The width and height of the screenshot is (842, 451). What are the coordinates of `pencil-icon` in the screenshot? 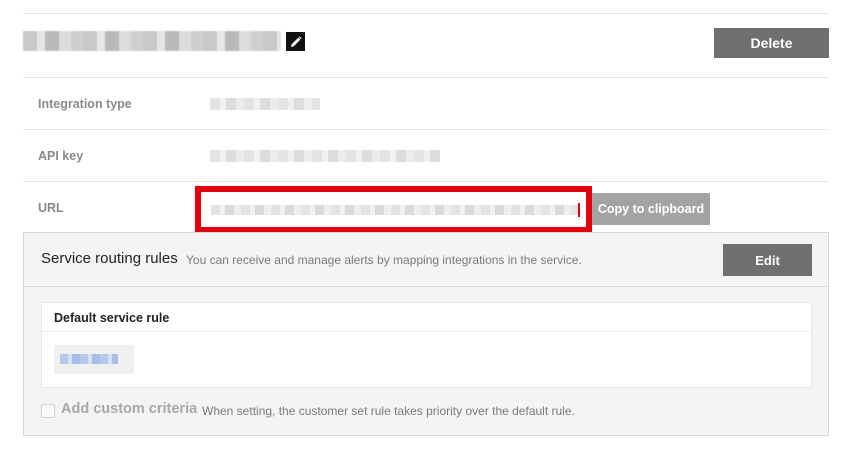 It's located at (295, 41).